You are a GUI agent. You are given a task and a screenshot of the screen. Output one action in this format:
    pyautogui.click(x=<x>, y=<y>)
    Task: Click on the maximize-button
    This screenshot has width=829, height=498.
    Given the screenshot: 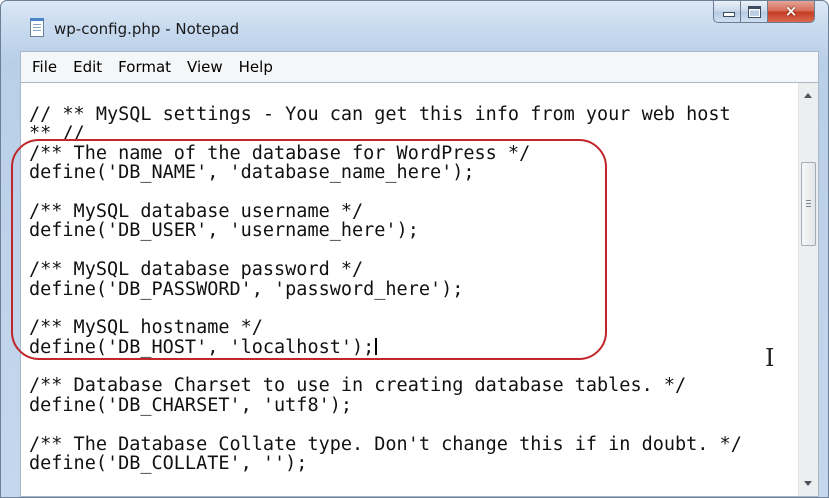 What is the action you would take?
    pyautogui.click(x=754, y=12)
    